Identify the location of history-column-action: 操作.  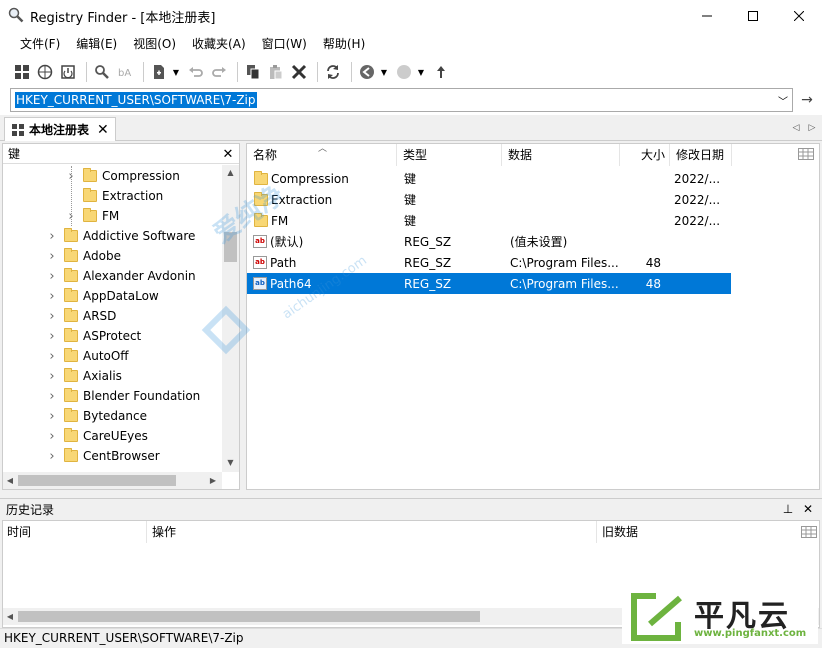
(372, 532).